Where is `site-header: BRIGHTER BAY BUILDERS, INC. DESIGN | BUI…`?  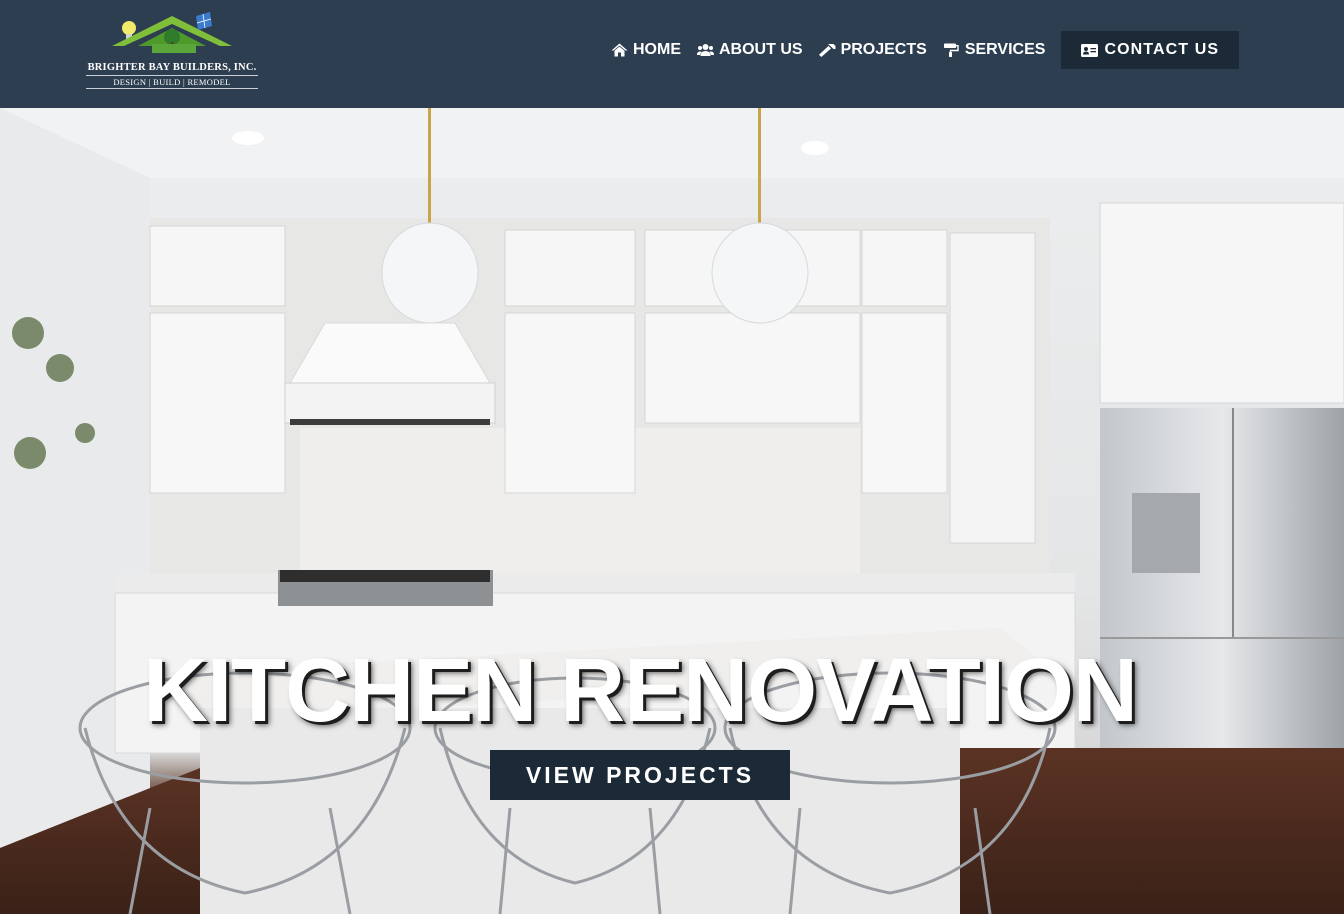
site-header: BRIGHTER BAY BUILDERS, INC. DESIGN | BUI… is located at coordinates (672, 54).